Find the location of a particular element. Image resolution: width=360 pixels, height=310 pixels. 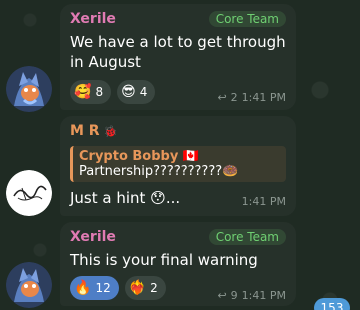

message-text: We have a lot to get through in August is located at coordinates (178, 52).